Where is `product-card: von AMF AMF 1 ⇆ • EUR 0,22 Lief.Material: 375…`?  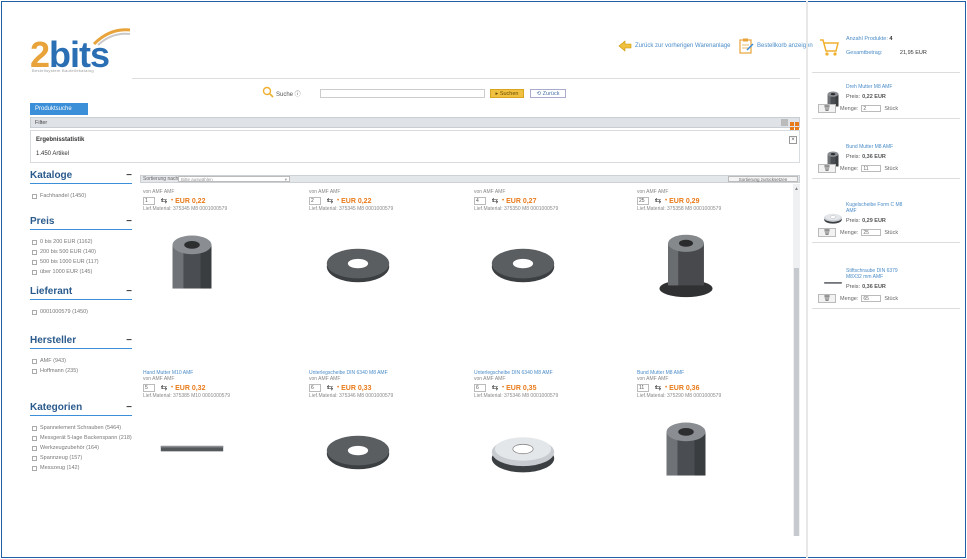
product-card: von AMF AMF 1 ⇆ • EUR 0,22 Lief.Material: 375… is located at coordinates (218, 243).